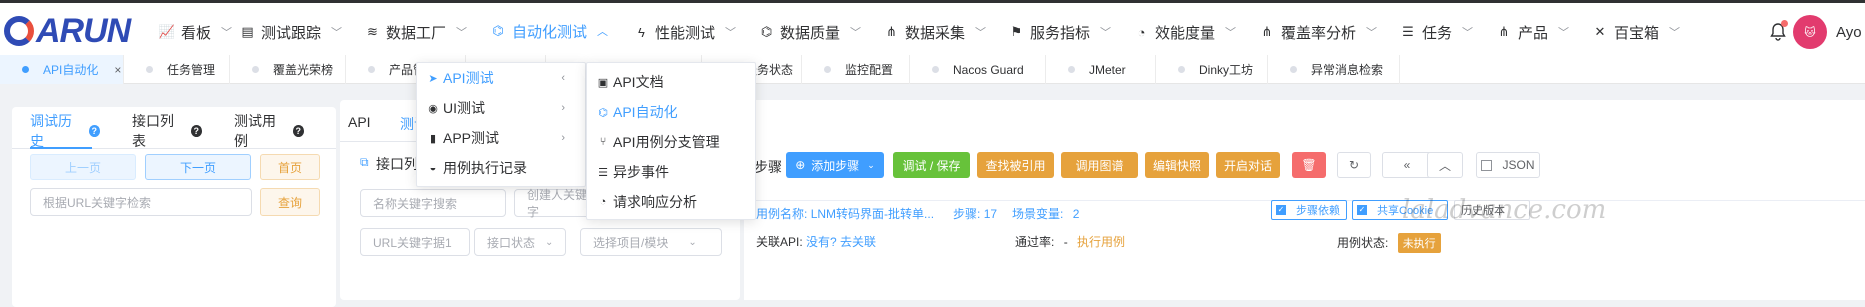 The width and height of the screenshot is (1865, 307). Describe the element at coordinates (931, 165) in the screenshot. I see `debug-save-button: 调试 / 保存` at that location.